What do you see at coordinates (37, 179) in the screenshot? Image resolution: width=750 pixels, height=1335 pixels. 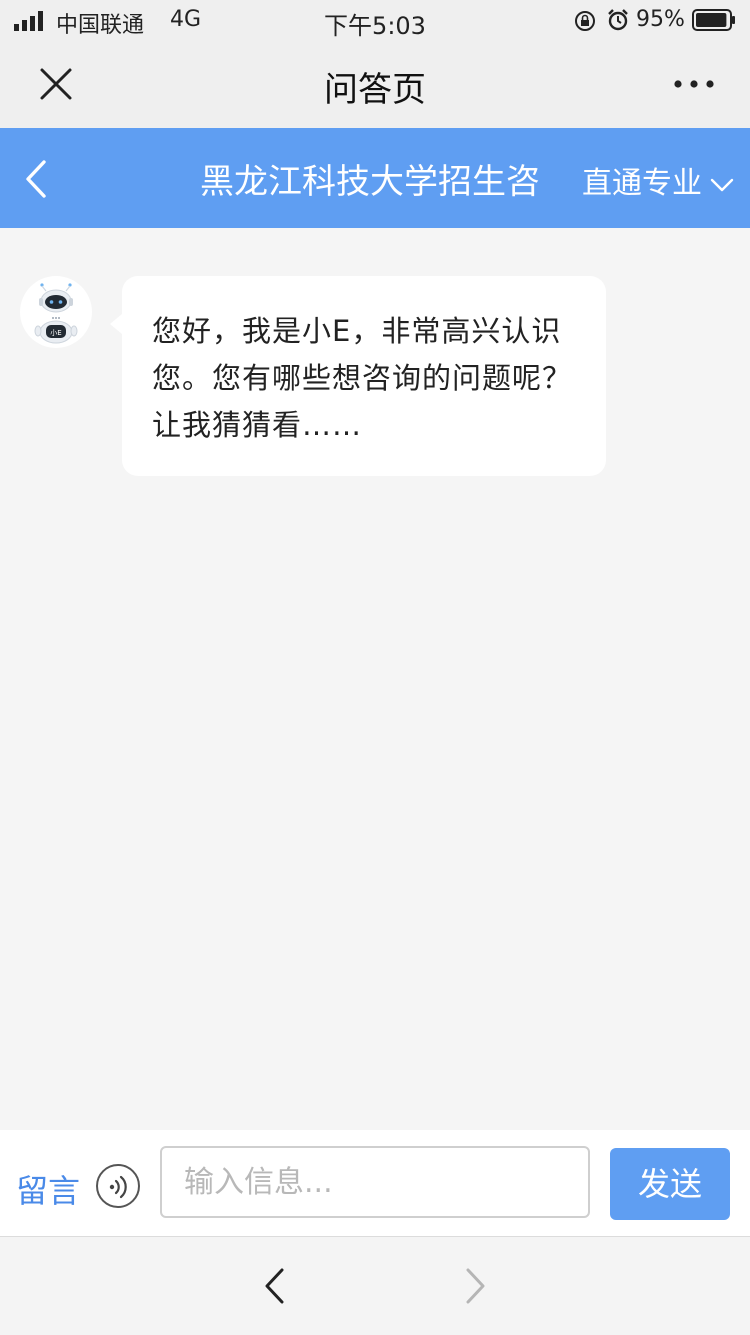 I see `back-arrow-icon` at bounding box center [37, 179].